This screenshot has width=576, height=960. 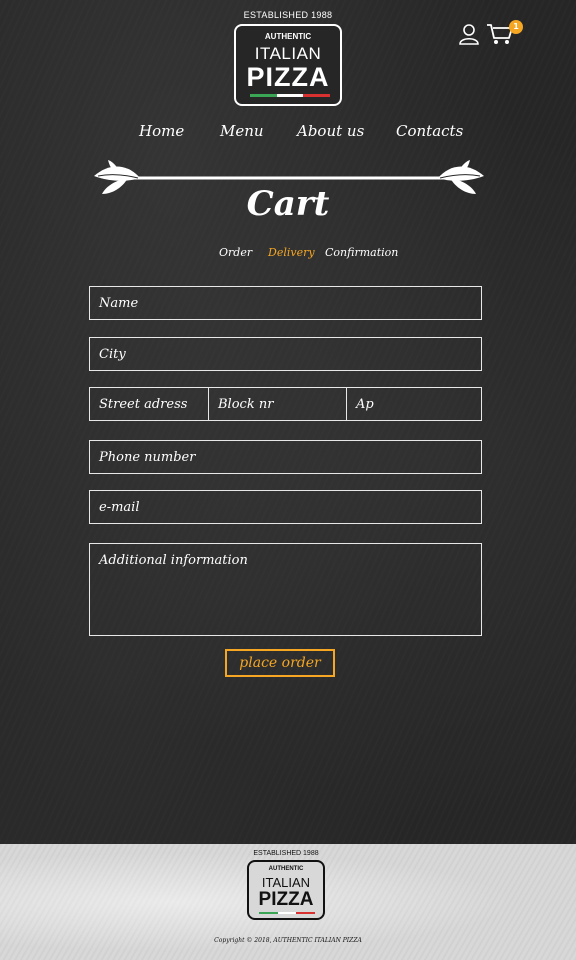 I want to click on city-field: City, so click(x=285, y=354).